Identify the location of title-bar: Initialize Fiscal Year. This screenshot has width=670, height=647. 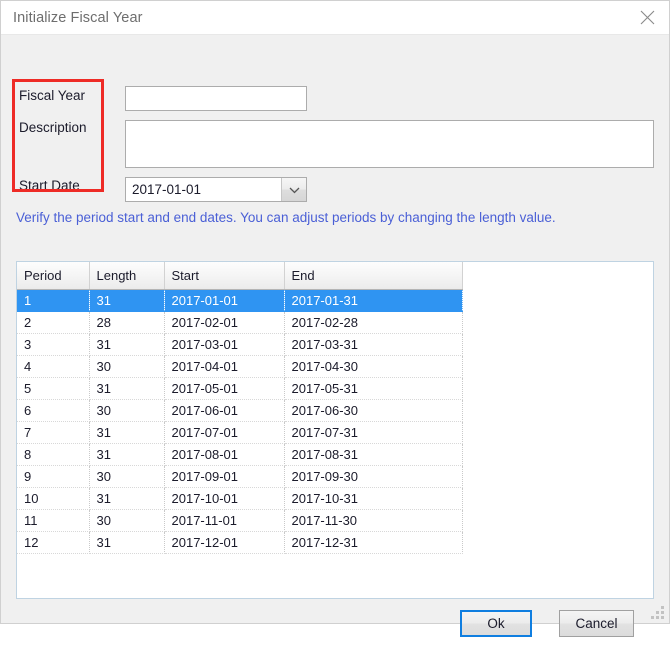
(335, 18).